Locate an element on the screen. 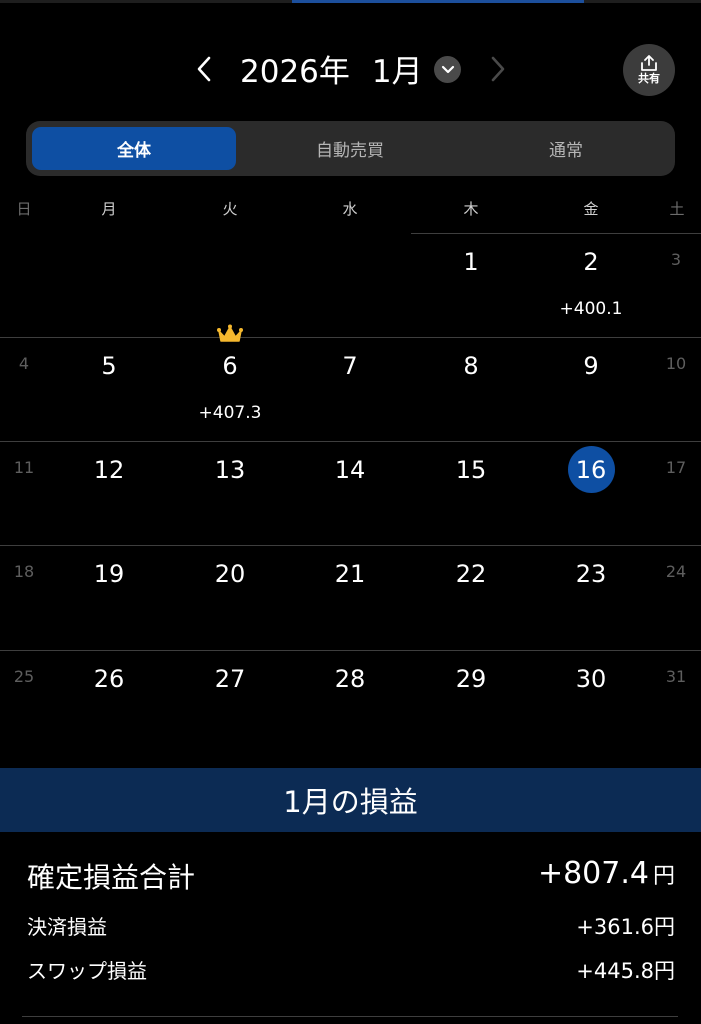 This screenshot has height=1024, width=701. top-tab-indicator is located at coordinates (438, 1).